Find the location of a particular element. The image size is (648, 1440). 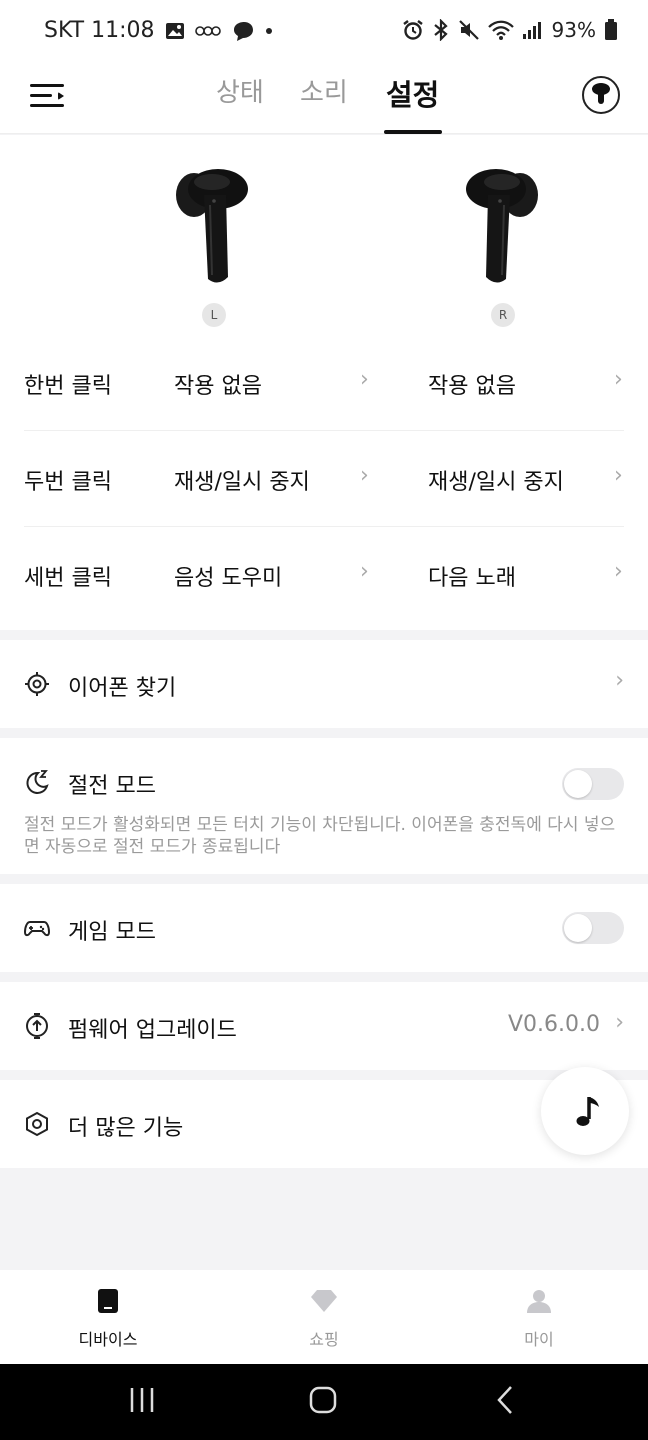

gamepad-icon is located at coordinates (37, 929).